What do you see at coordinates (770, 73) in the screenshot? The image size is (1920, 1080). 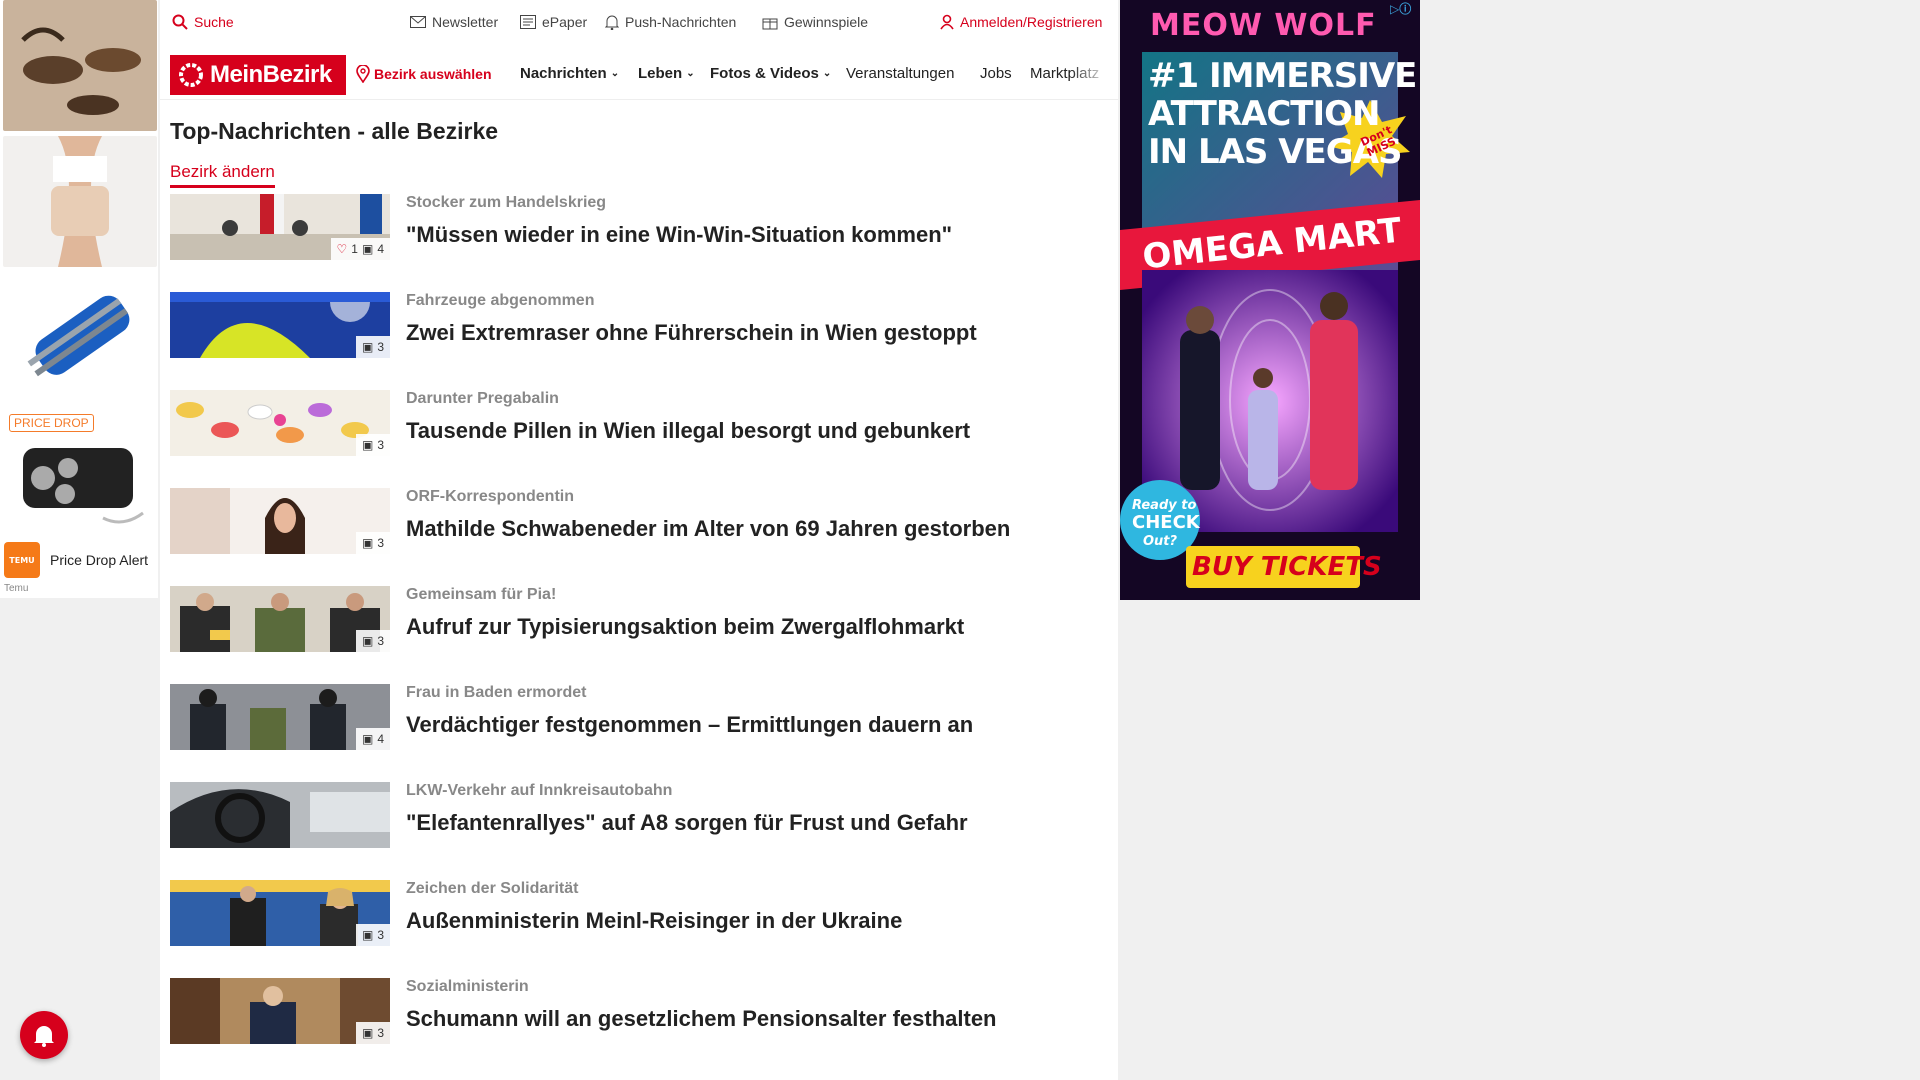 I see `nav-fotos-videos: Fotos & Videos ⌄` at bounding box center [770, 73].